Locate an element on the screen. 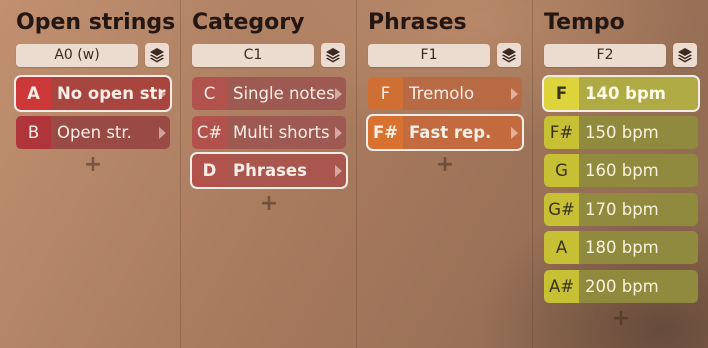 The image size is (708, 348). item-label: Tremolo is located at coordinates (462, 93).